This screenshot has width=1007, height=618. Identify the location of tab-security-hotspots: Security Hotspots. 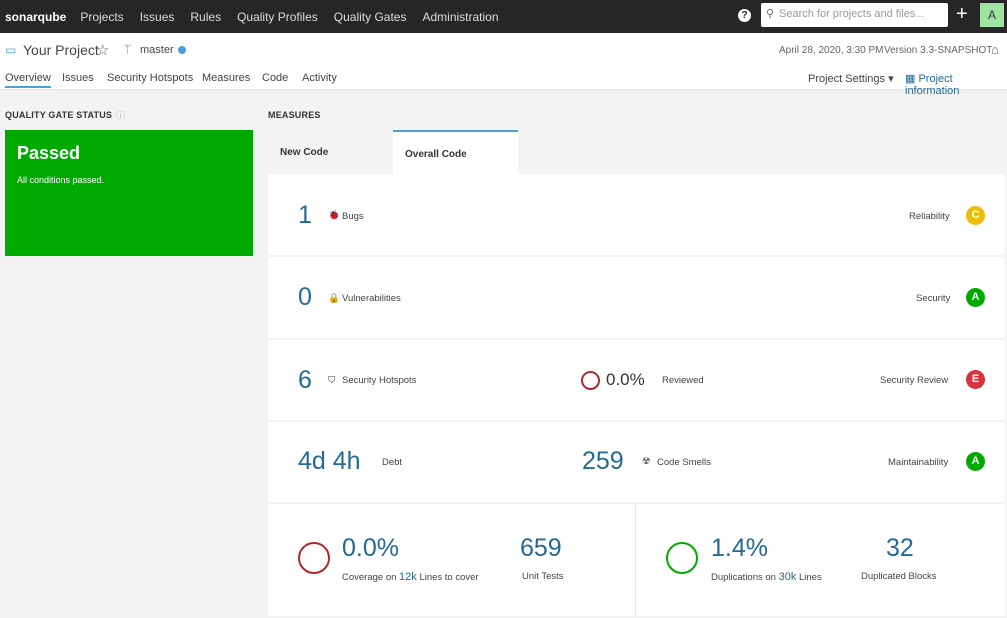
(150, 78).